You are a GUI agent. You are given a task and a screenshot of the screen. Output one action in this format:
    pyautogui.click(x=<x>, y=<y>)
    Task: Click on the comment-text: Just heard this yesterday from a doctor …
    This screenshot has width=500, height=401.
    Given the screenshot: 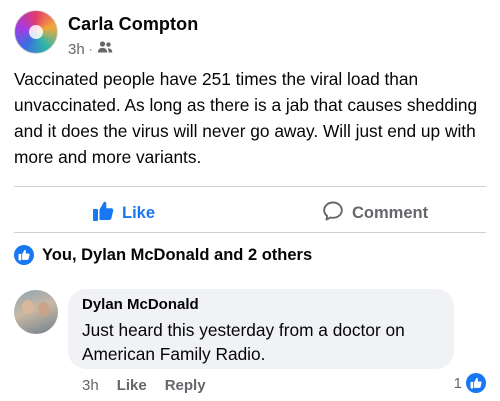 What is the action you would take?
    pyautogui.click(x=243, y=342)
    